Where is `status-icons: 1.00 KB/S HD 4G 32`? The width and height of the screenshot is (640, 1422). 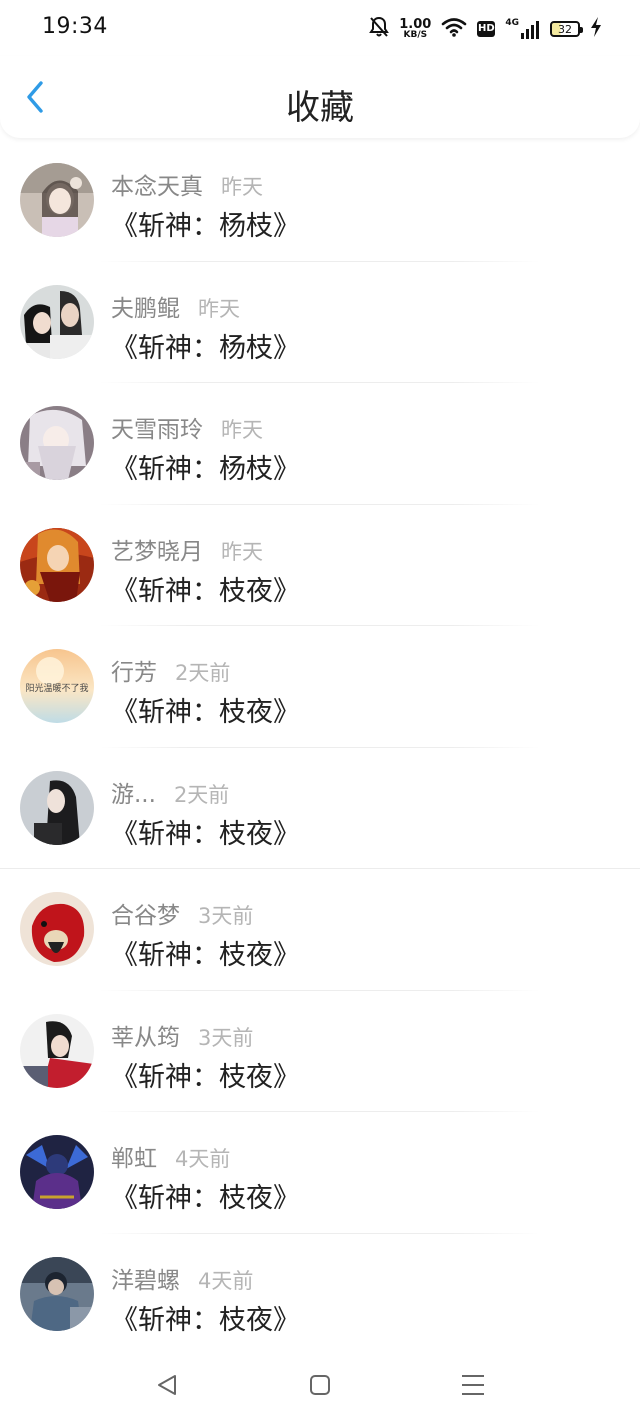 status-icons: 1.00 KB/S HD 4G 32 is located at coordinates (485, 29).